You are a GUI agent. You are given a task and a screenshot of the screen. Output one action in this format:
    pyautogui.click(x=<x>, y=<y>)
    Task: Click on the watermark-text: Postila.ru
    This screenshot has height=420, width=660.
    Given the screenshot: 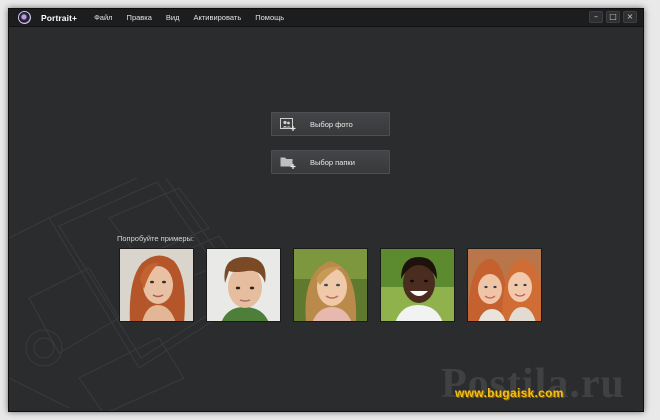 What is the action you would take?
    pyautogui.click(x=533, y=384)
    